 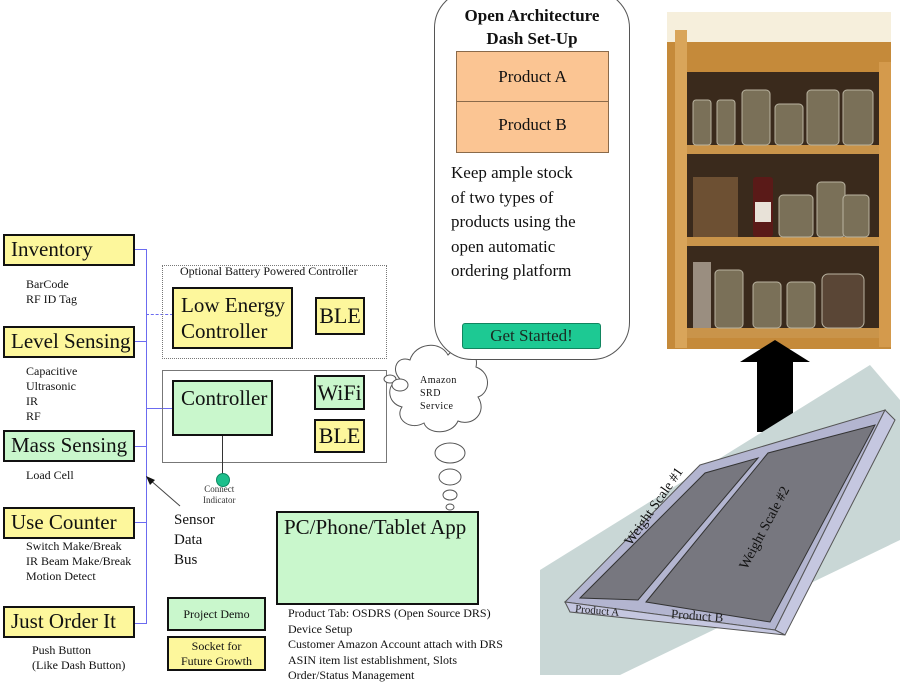 I want to click on controller-box: Controller, so click(x=222, y=408).